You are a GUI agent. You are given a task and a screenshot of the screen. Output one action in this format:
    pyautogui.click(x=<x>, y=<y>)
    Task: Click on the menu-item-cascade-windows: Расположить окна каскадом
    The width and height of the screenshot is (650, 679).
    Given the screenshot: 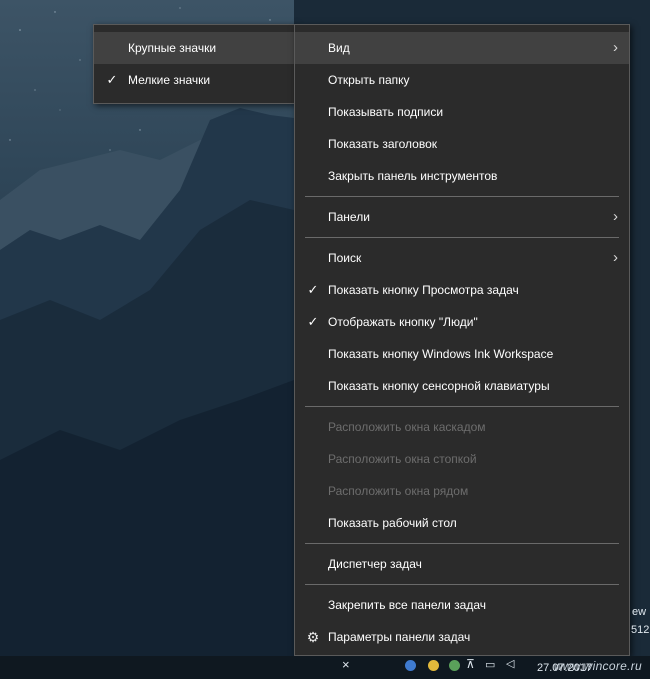 What is the action you would take?
    pyautogui.click(x=462, y=427)
    